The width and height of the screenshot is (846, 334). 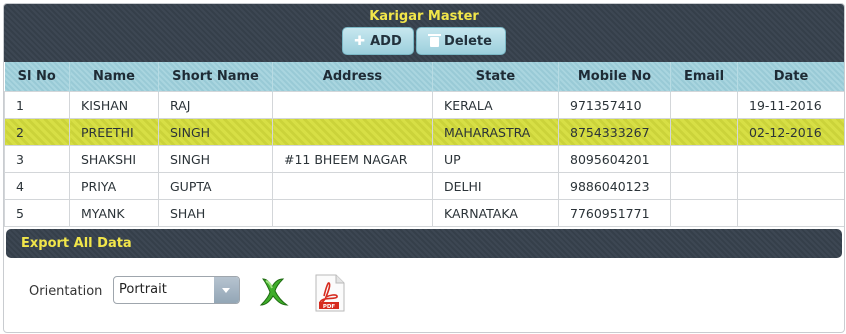 What do you see at coordinates (614, 213) in the screenshot?
I see `cell-mobile-no: 7760951771` at bounding box center [614, 213].